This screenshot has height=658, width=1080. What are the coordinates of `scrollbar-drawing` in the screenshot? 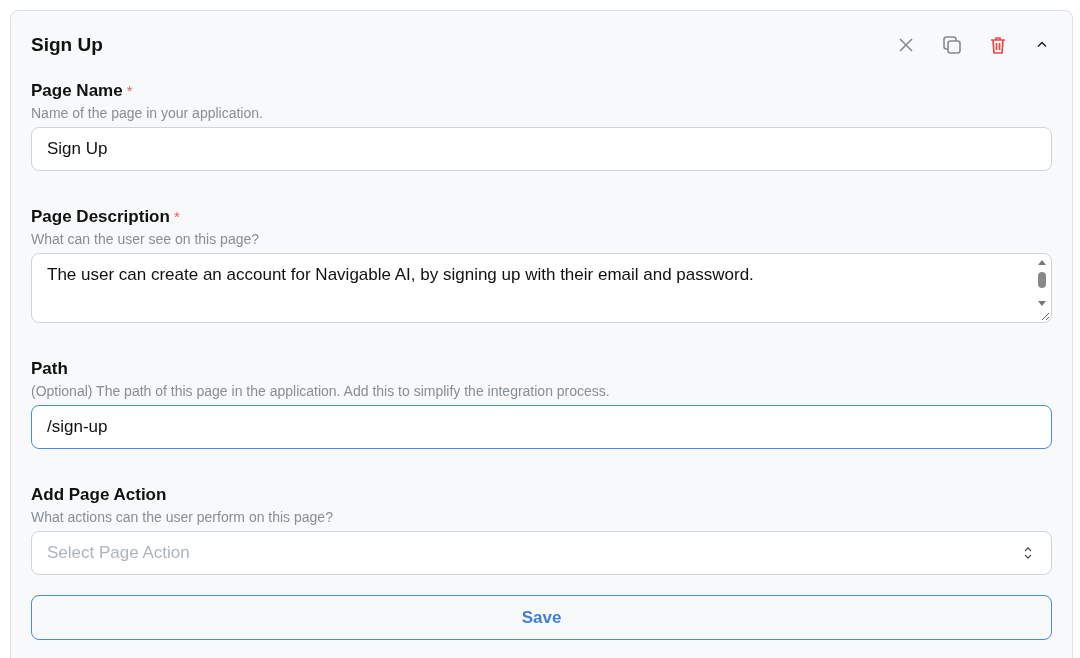 It's located at (1042, 283).